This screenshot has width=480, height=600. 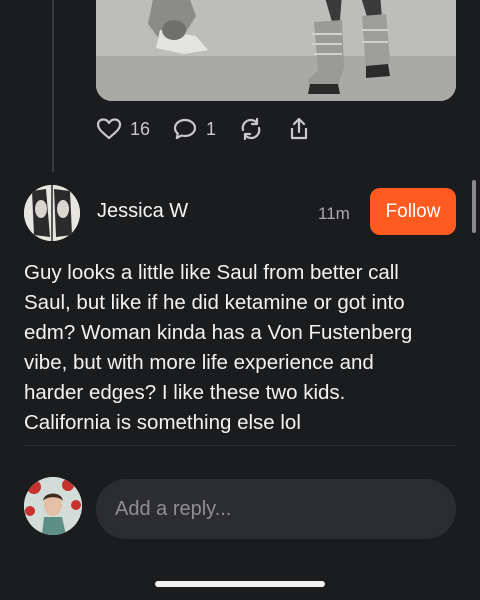 What do you see at coordinates (218, 332) in the screenshot?
I see `comment-line: edm? Woman kinda has a Von Fustenberg` at bounding box center [218, 332].